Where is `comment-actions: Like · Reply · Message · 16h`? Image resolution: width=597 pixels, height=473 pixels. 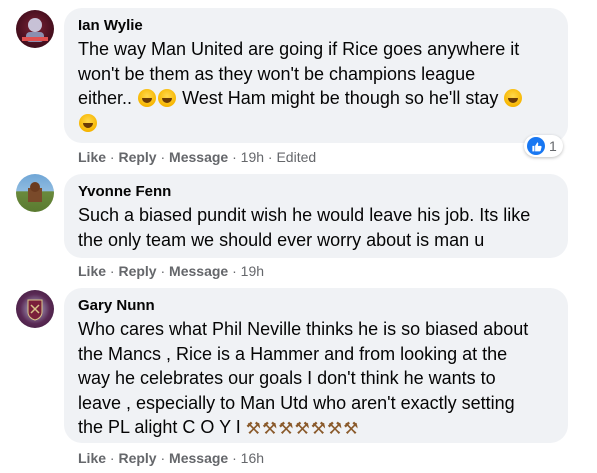
comment-actions: Like · Reply · Message · 16h is located at coordinates (171, 458).